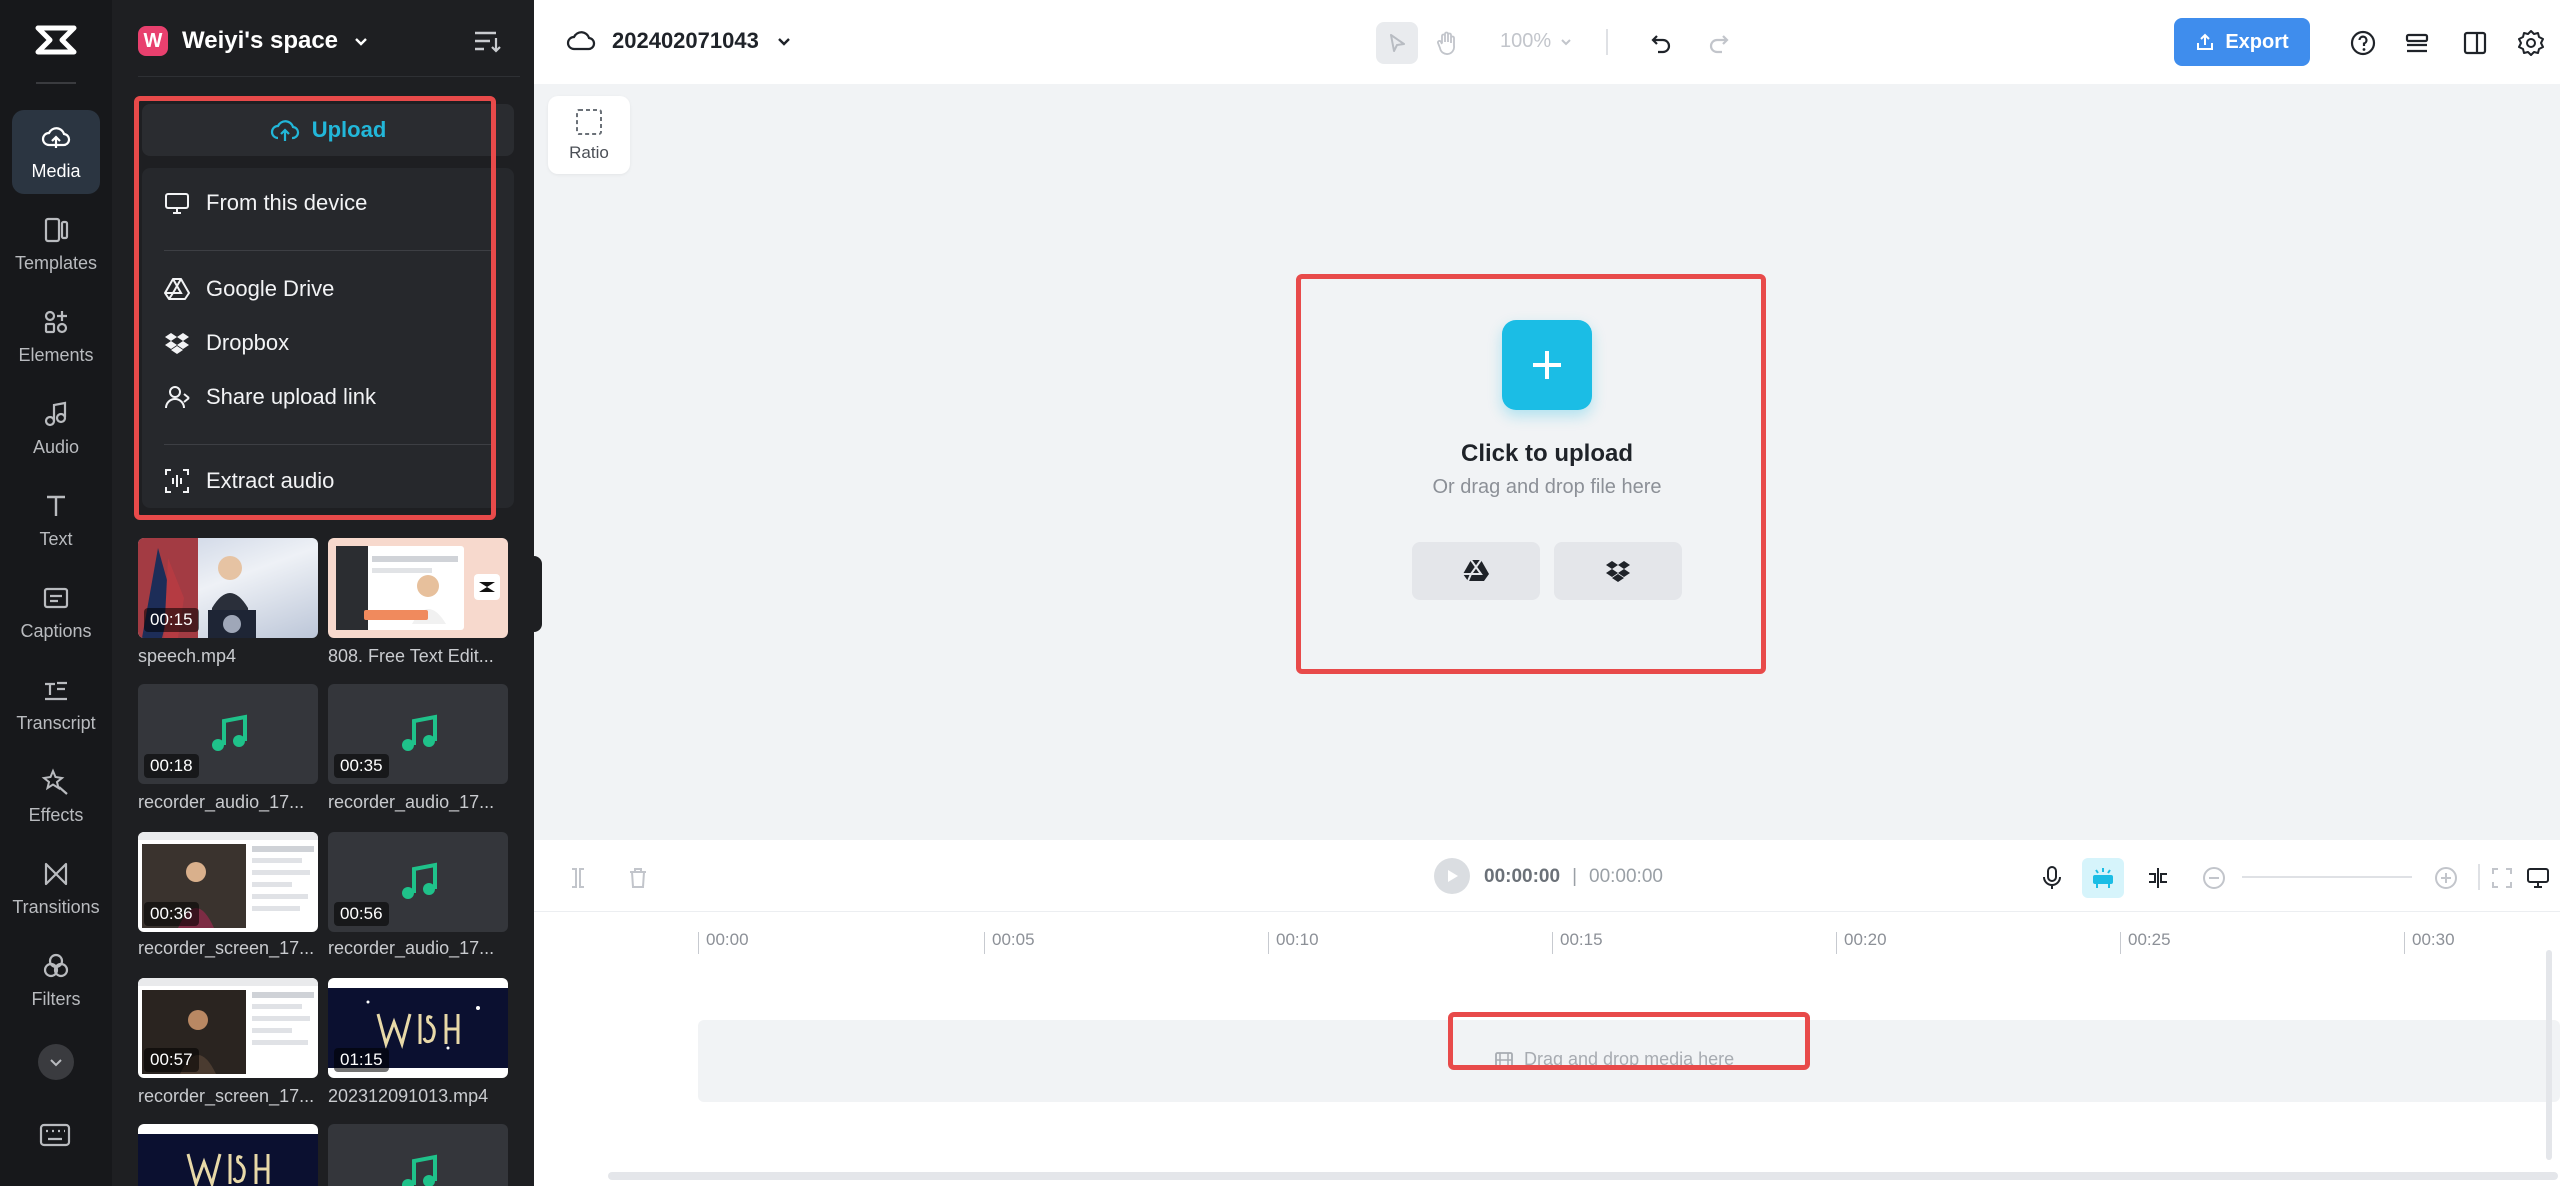  I want to click on rail-item-label: Templates, so click(56, 262).